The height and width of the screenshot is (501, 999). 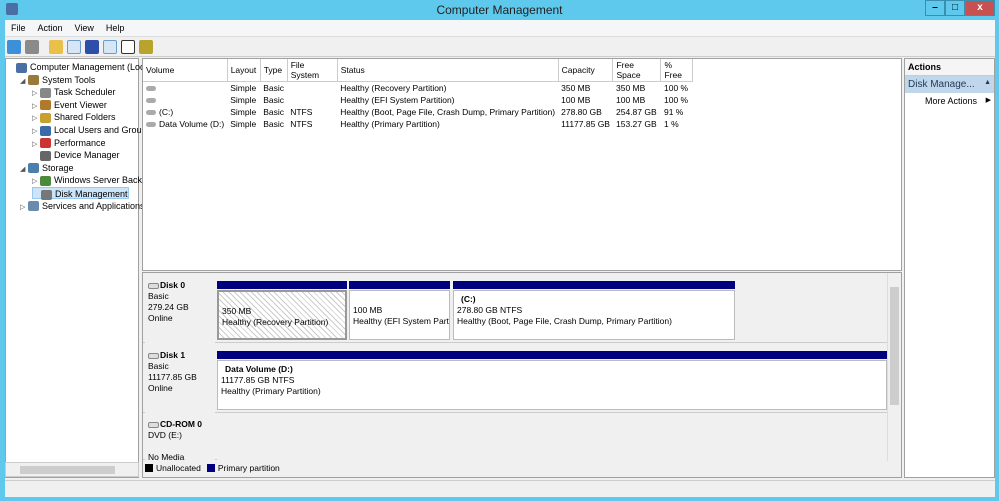 What do you see at coordinates (935, 8) in the screenshot?
I see `minimize-button: –` at bounding box center [935, 8].